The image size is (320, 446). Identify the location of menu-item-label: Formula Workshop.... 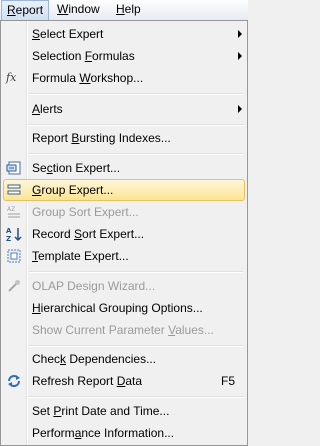
(87, 78).